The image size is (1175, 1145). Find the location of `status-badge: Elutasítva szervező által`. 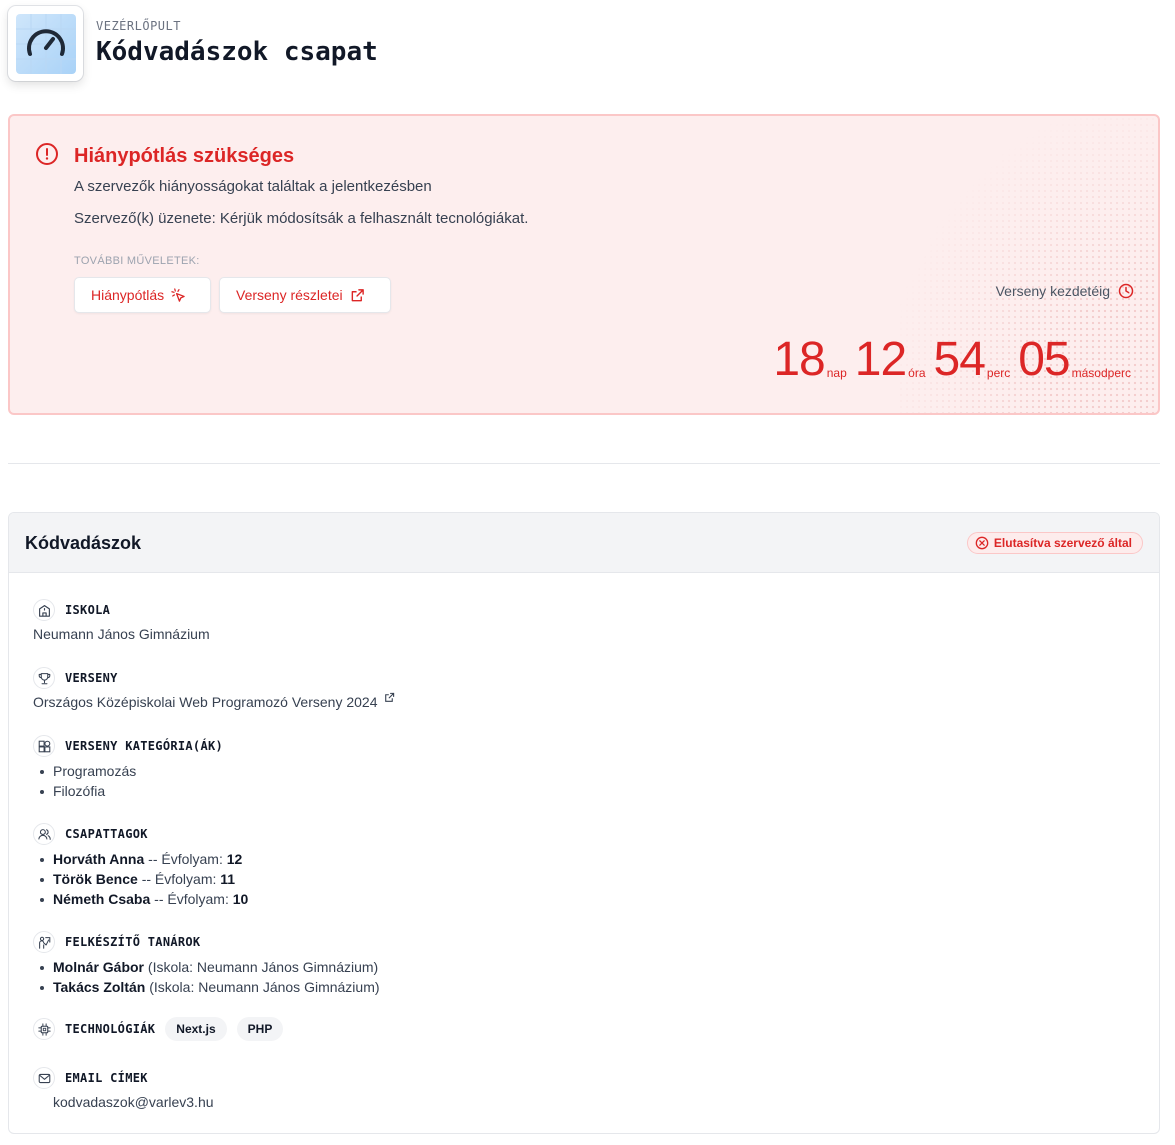

status-badge: Elutasítva szervező által is located at coordinates (1054, 543).